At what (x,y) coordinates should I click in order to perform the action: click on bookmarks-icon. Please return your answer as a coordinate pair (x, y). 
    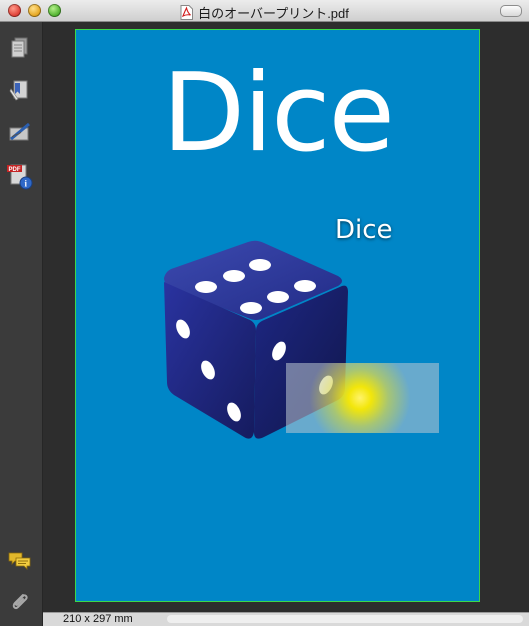
    Looking at the image, I should click on (20, 90).